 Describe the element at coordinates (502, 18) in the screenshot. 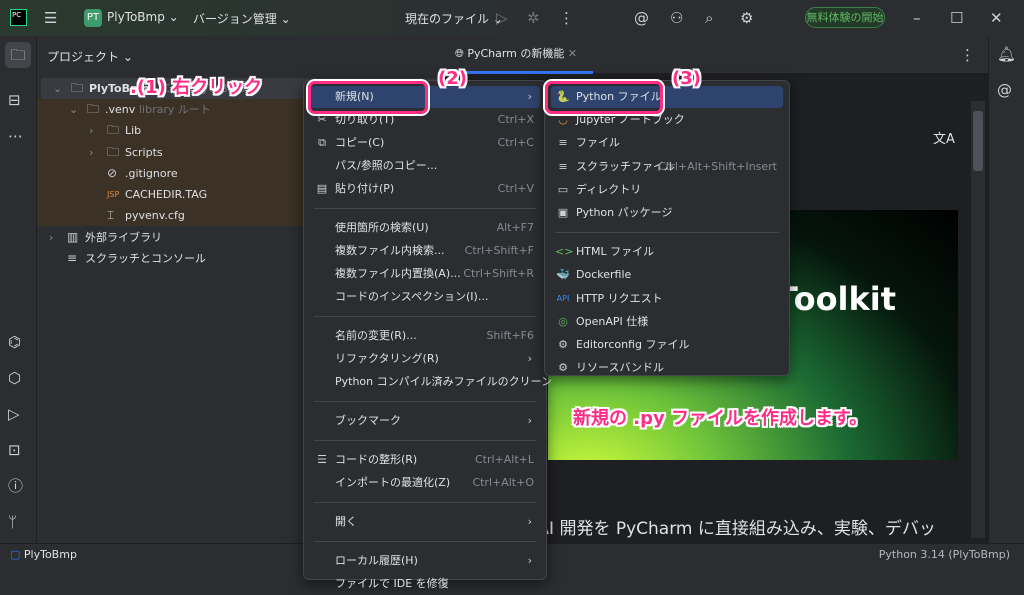

I see `run-icon: ▷` at that location.